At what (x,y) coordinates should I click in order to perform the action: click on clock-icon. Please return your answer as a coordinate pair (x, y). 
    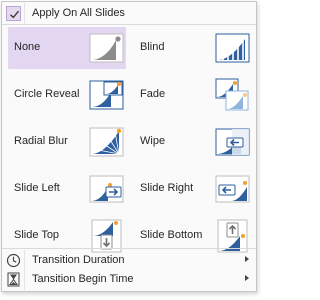
    Looking at the image, I should click on (13, 260).